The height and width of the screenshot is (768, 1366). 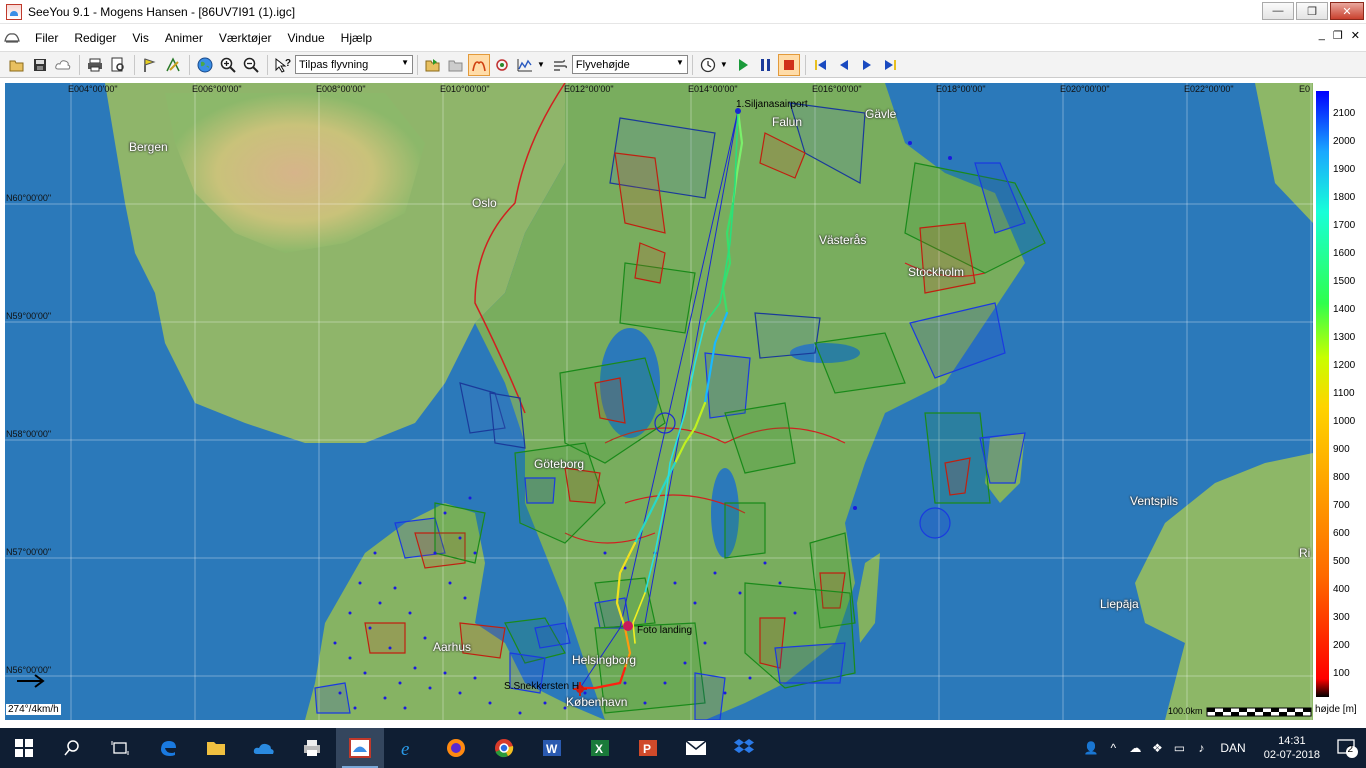 What do you see at coordinates (356, 38) in the screenshot?
I see `menu-hjaelp: Hjælp` at bounding box center [356, 38].